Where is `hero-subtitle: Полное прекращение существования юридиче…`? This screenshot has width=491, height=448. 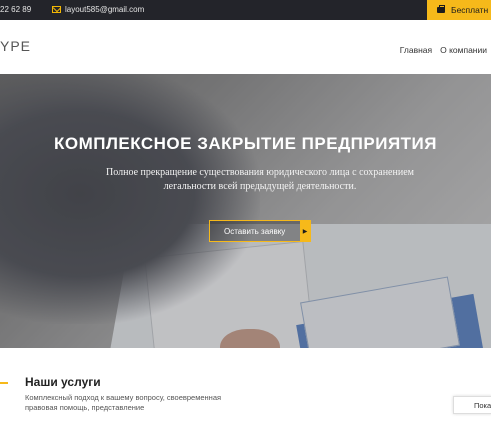
hero-subtitle: Полное прекращение существования юридиче… is located at coordinates (260, 179).